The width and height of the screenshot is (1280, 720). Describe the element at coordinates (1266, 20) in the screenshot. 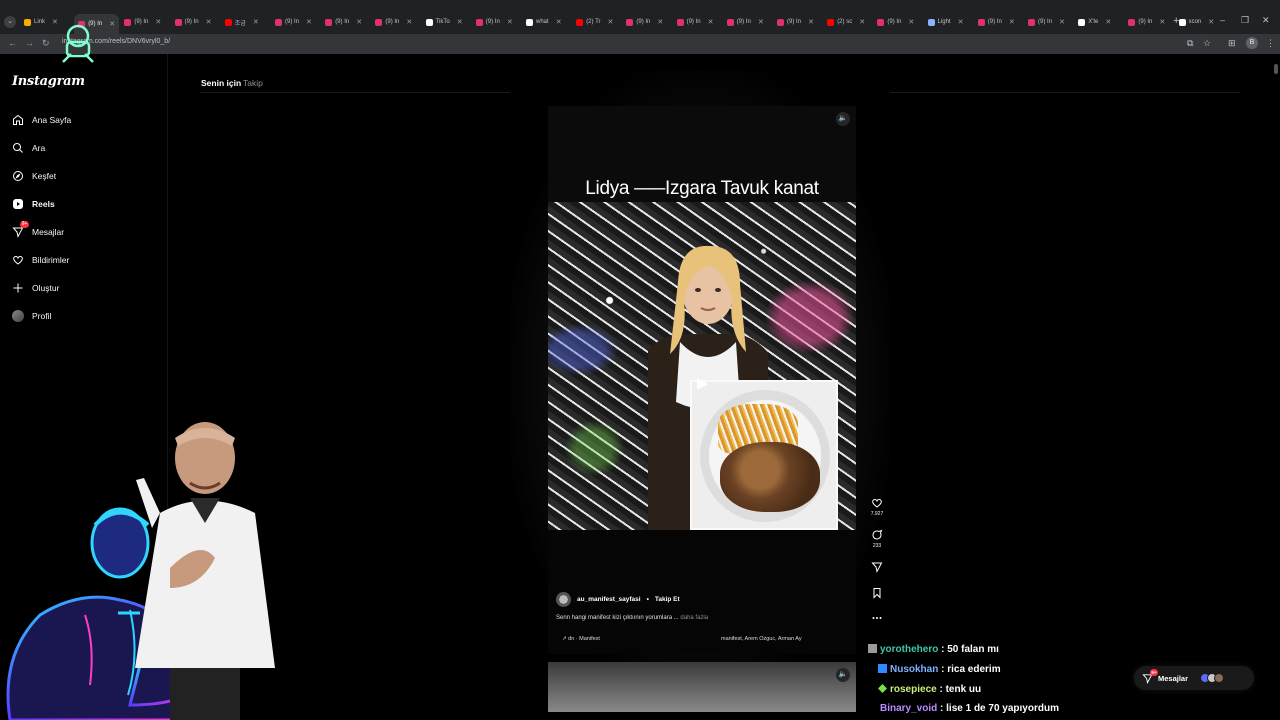

I see `close-window-icon: ✕` at that location.